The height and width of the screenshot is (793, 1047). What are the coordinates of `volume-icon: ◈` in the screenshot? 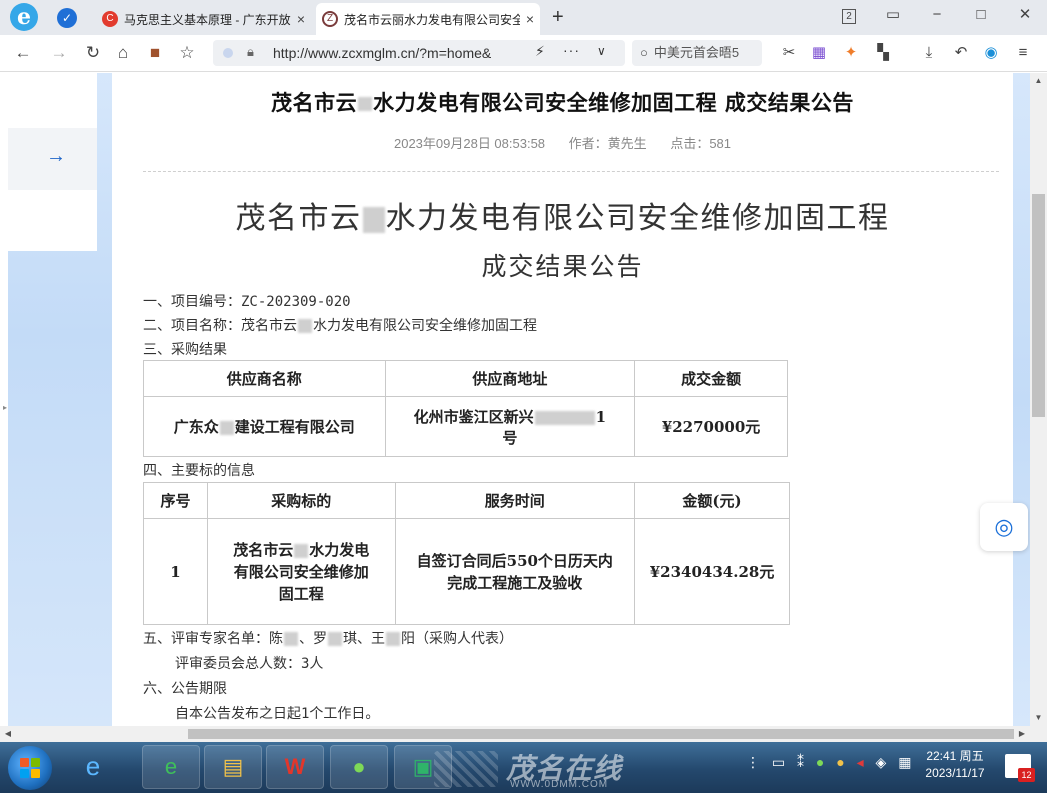 It's located at (881, 762).